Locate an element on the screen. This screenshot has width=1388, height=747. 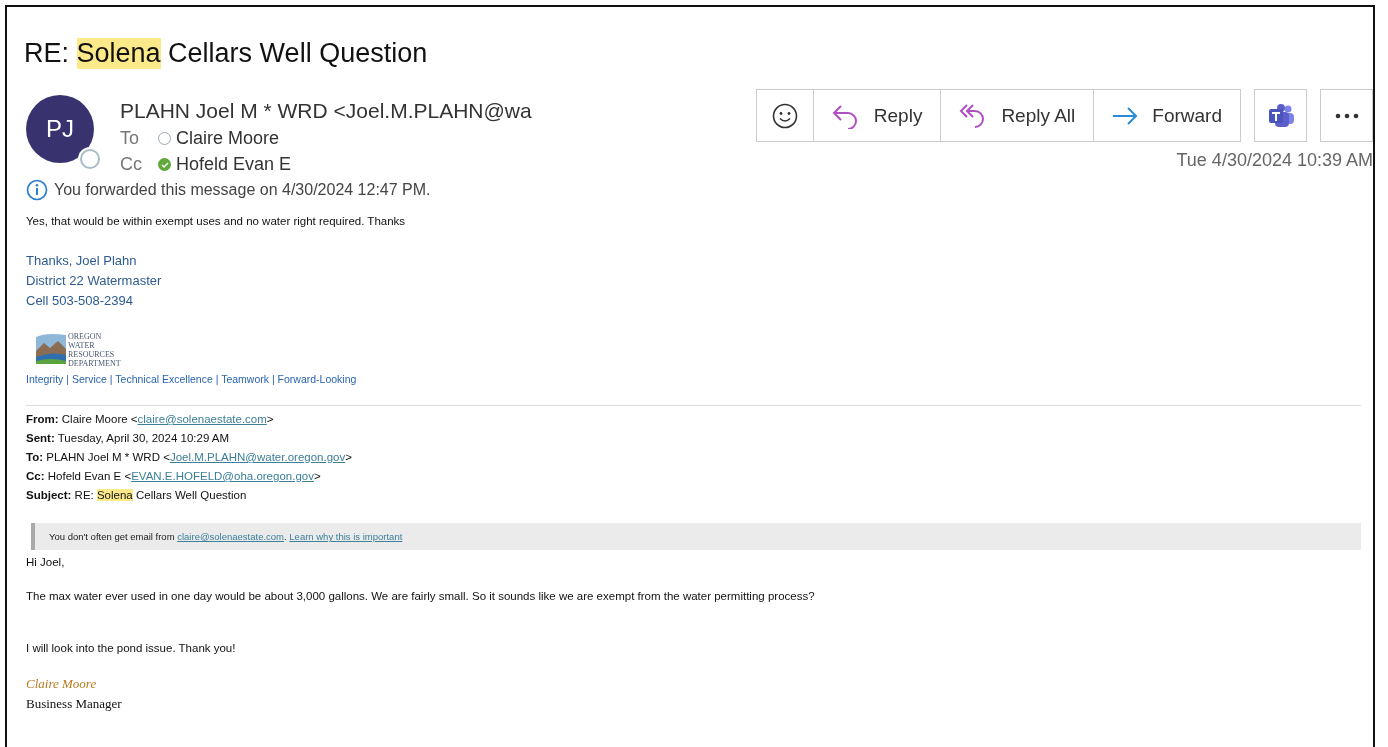
email-subject: RE: Solena Cellars Well Question is located at coordinates (226, 53).